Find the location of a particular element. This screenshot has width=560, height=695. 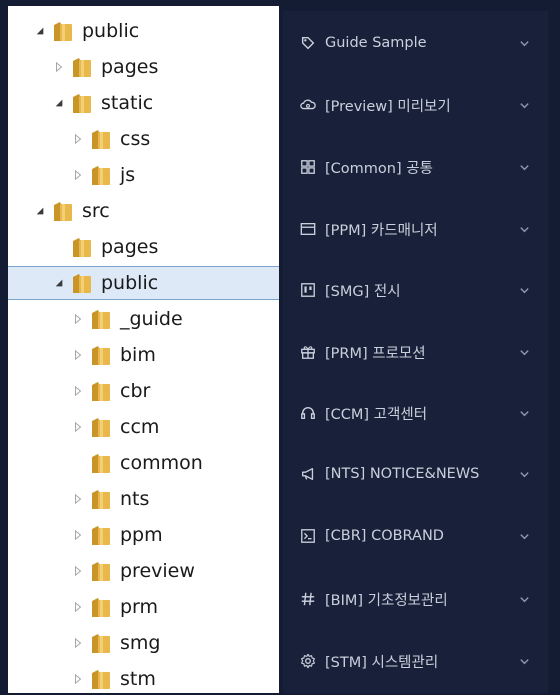

tree-node: _guide is located at coordinates (143, 319).